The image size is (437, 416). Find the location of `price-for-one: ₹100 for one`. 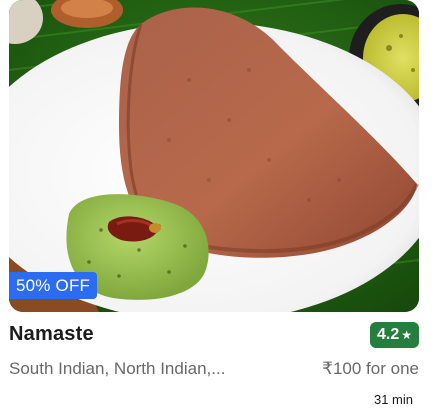

price-for-one: ₹100 for one is located at coordinates (370, 368).